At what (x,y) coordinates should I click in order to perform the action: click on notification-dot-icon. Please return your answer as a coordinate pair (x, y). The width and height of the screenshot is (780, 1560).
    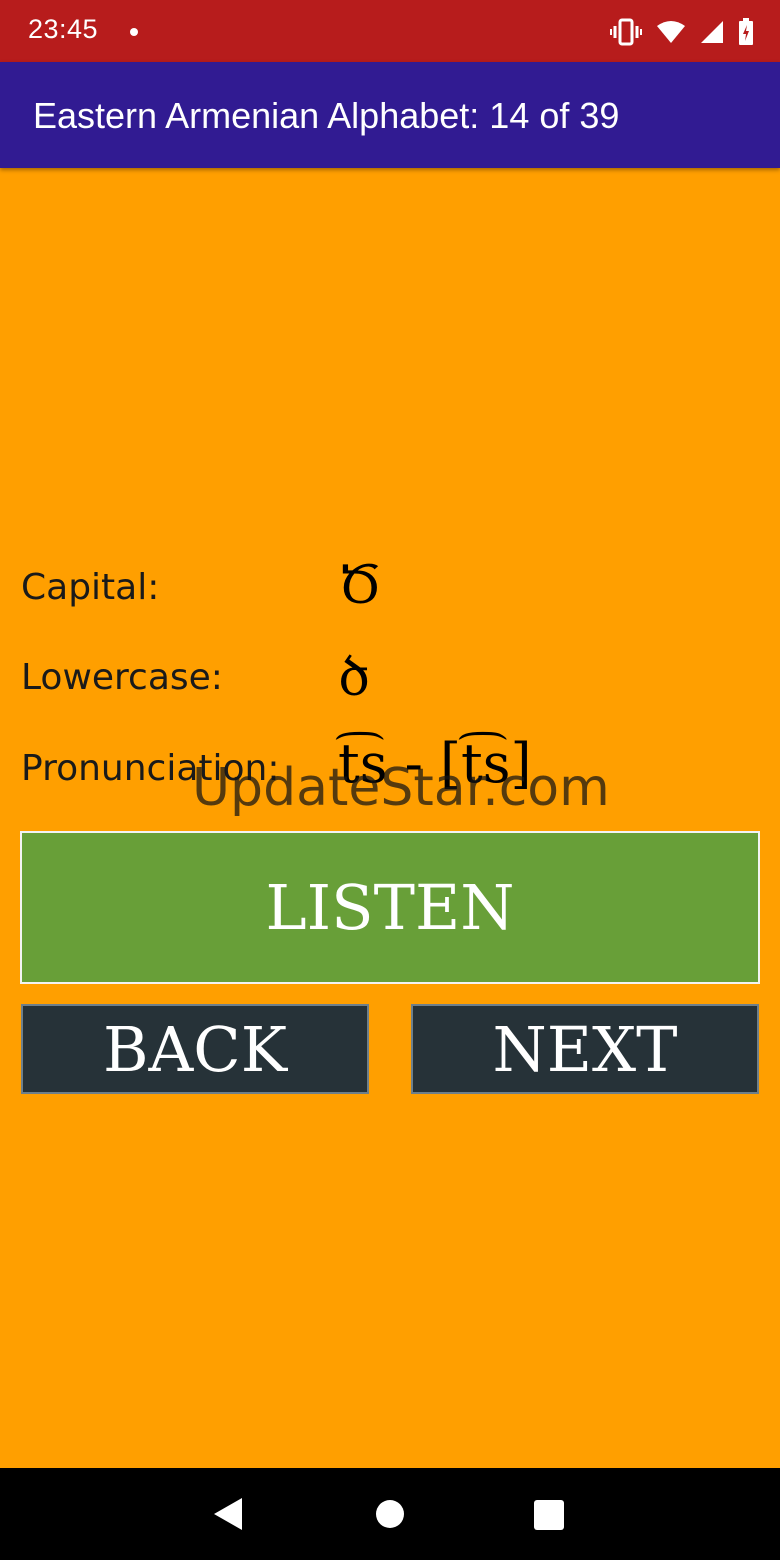
    Looking at the image, I should click on (134, 32).